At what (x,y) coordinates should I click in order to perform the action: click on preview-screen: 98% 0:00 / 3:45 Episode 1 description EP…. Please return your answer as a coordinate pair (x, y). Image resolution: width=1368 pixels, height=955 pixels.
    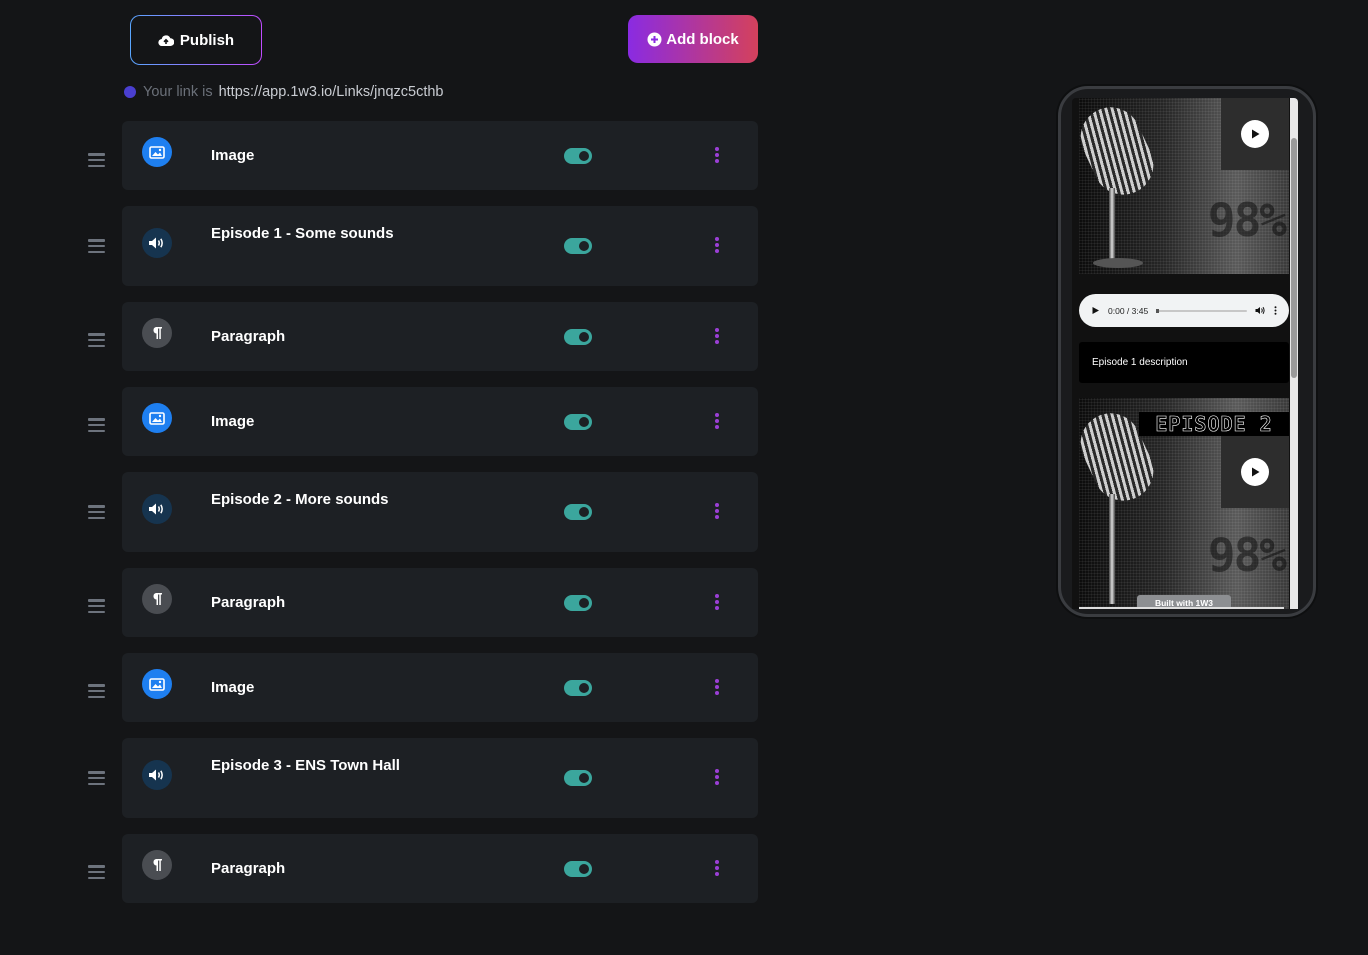
    Looking at the image, I should click on (1185, 353).